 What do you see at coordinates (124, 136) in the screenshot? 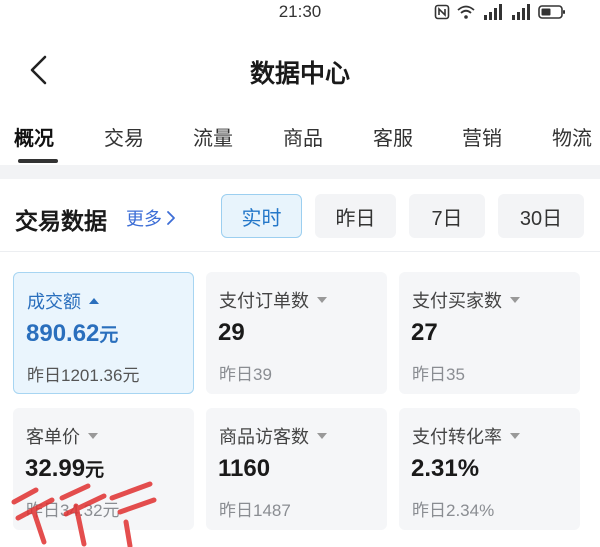
I see `tab-trade: 交易` at bounding box center [124, 136].